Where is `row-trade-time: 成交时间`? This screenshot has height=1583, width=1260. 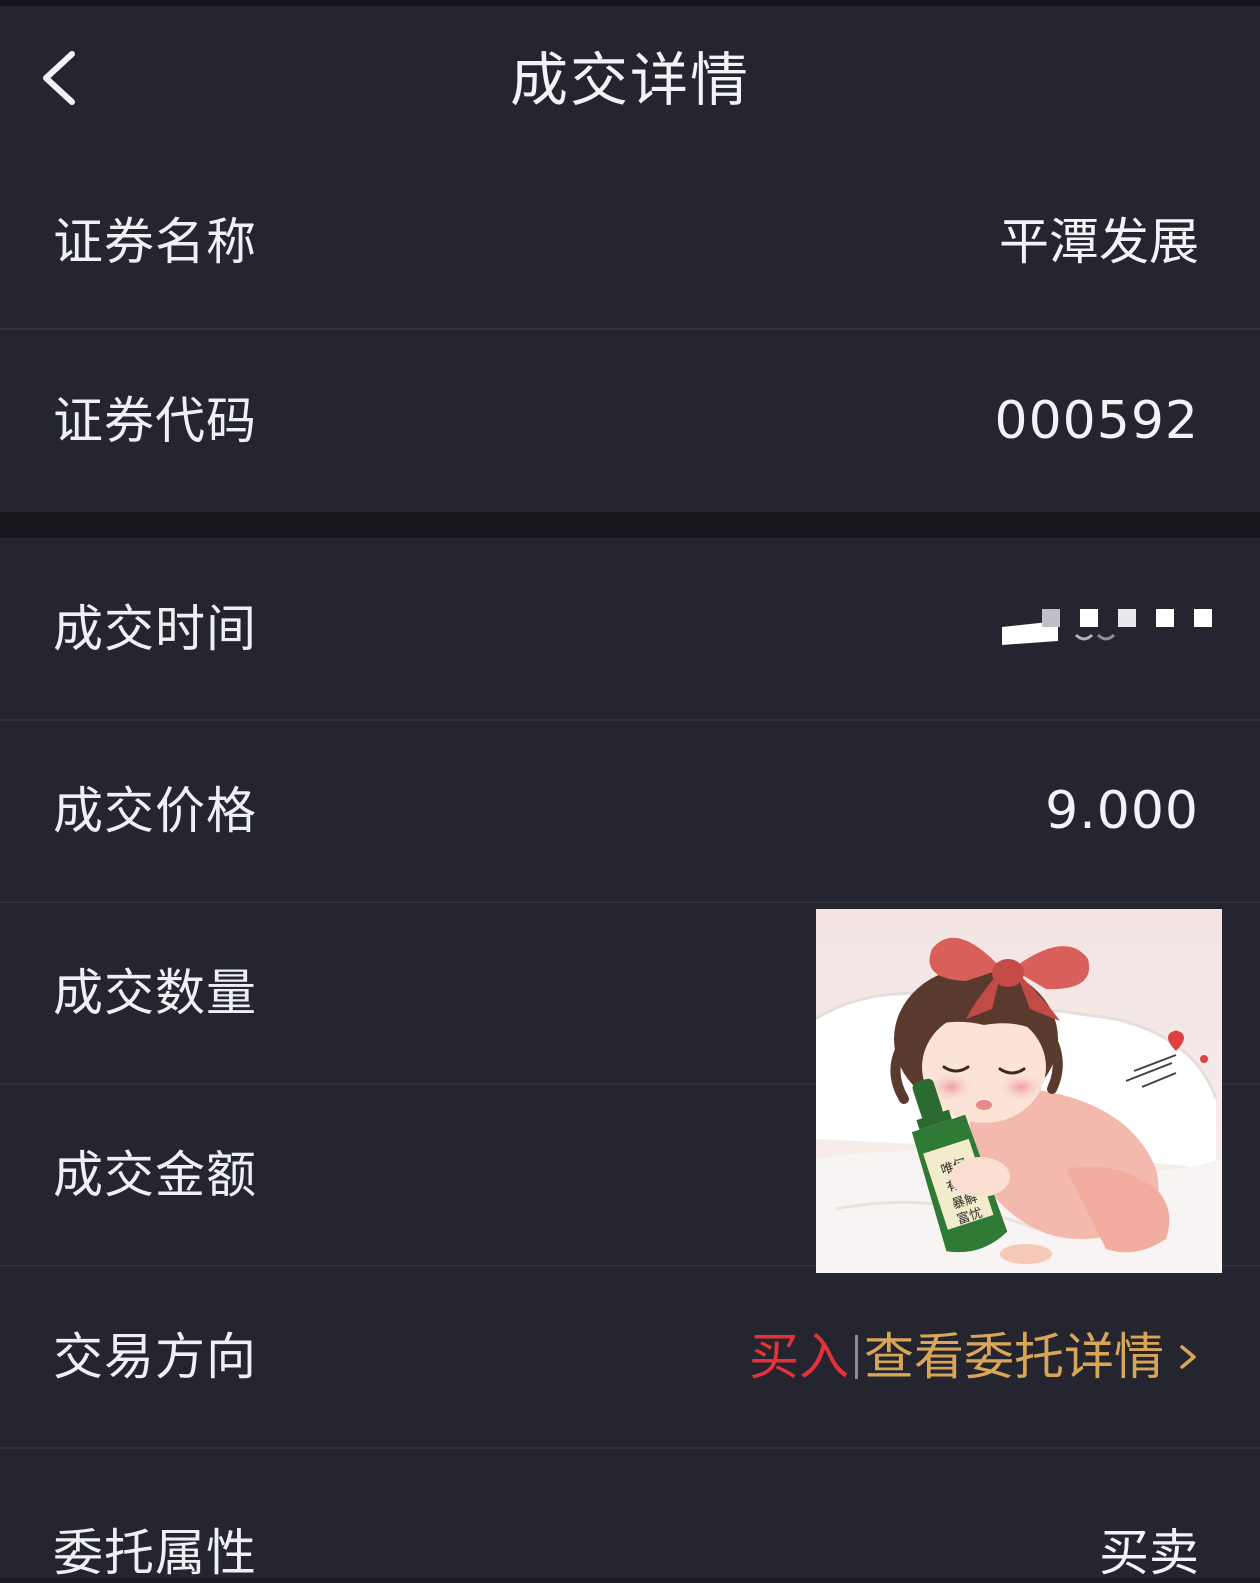
row-trade-time: 成交时间 is located at coordinates (630, 629).